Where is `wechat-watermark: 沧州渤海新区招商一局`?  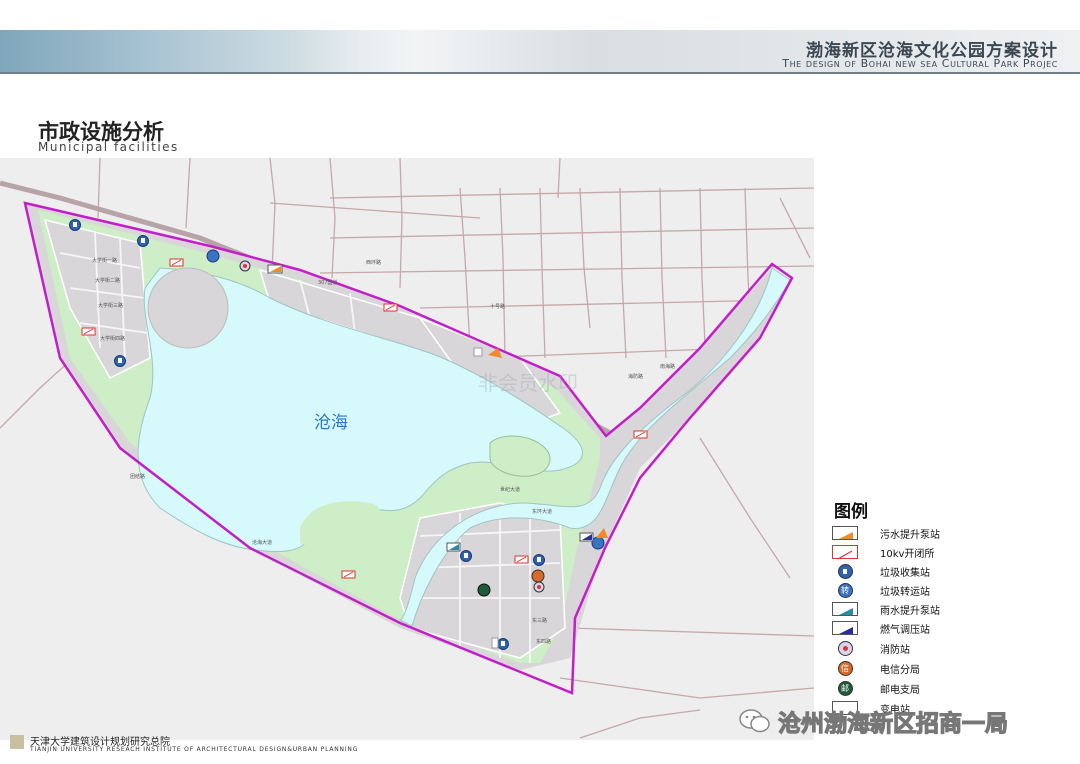
wechat-watermark: 沧州渤海新区招商一局 is located at coordinates (873, 721).